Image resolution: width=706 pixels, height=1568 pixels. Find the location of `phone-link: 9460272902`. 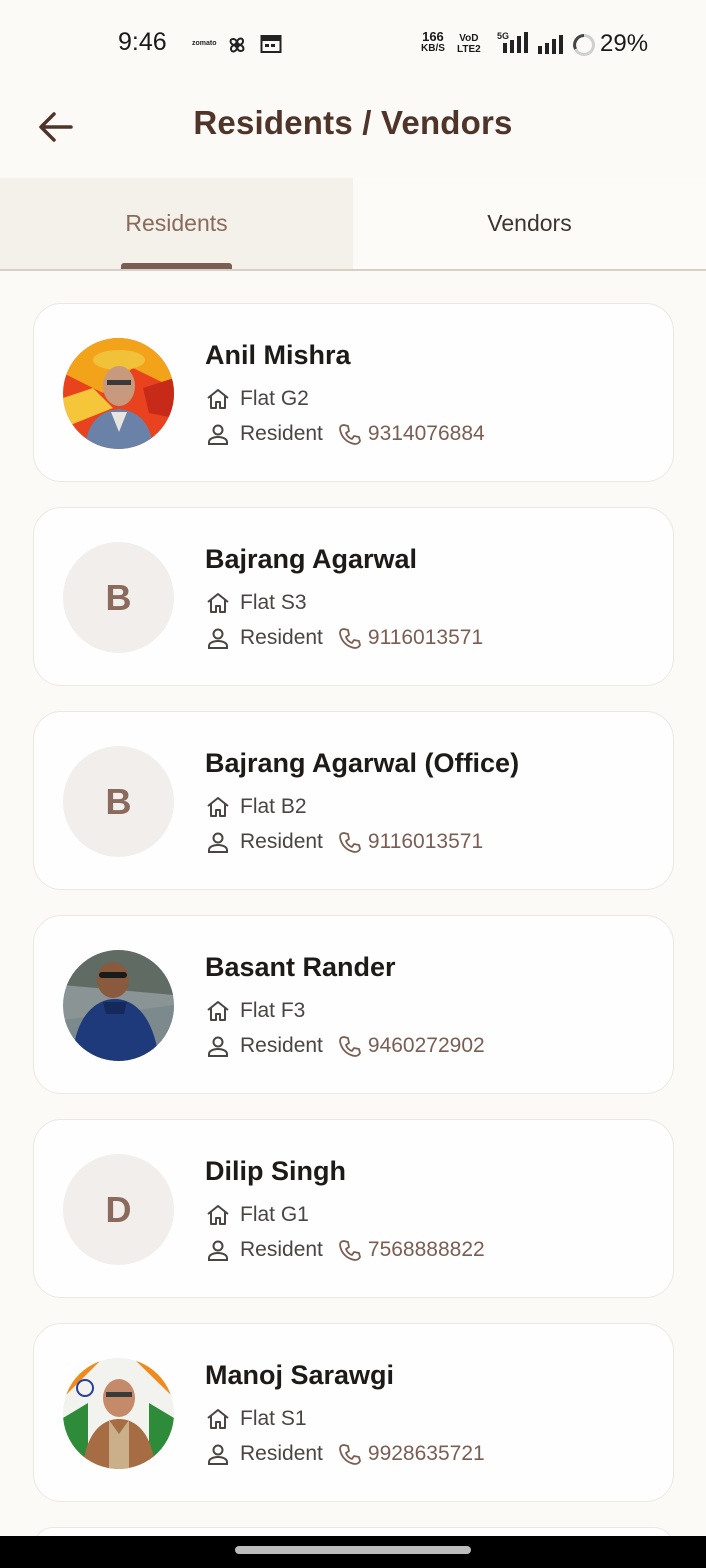

phone-link: 9460272902 is located at coordinates (411, 1046).